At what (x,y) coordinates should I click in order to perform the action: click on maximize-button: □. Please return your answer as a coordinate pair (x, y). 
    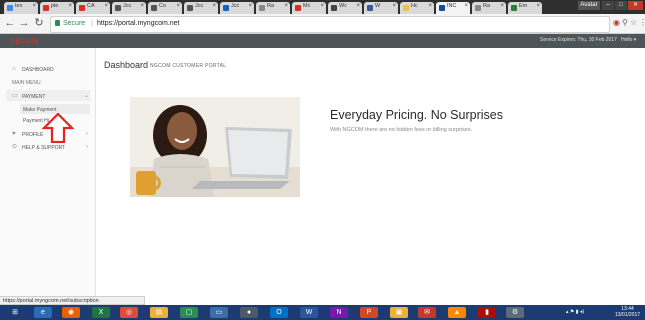
    Looking at the image, I should click on (621, 5).